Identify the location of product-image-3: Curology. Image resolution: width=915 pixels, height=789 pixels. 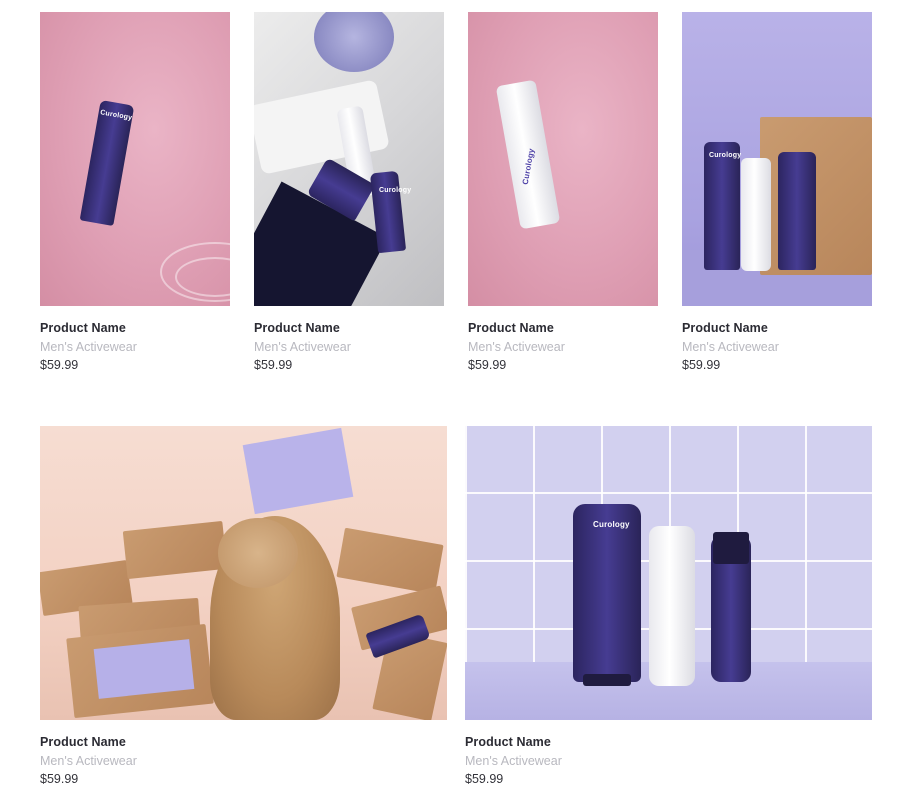
(563, 159).